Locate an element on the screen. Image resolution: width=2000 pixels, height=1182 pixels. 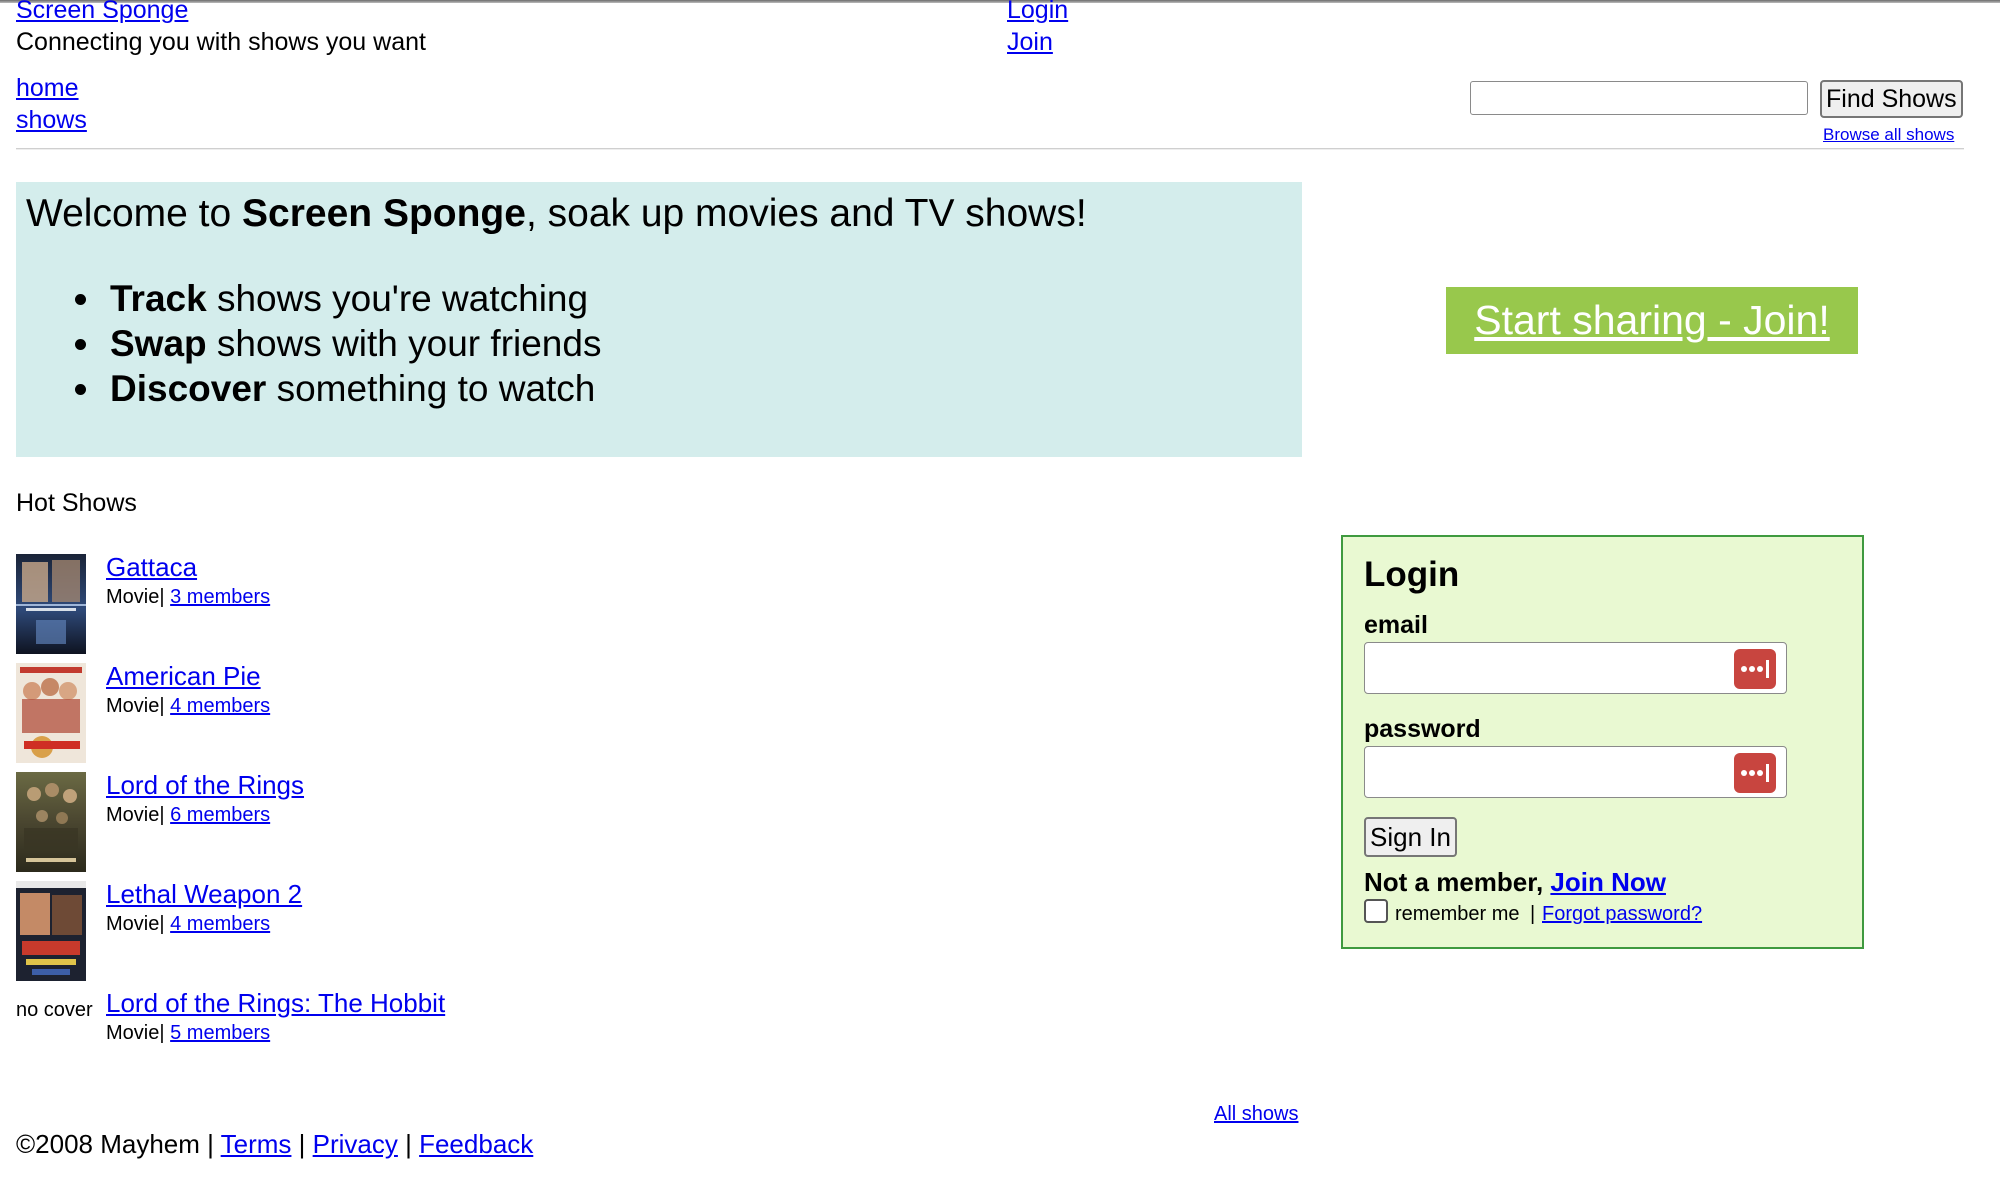
show-members-link: 5 members is located at coordinates (220, 1033).